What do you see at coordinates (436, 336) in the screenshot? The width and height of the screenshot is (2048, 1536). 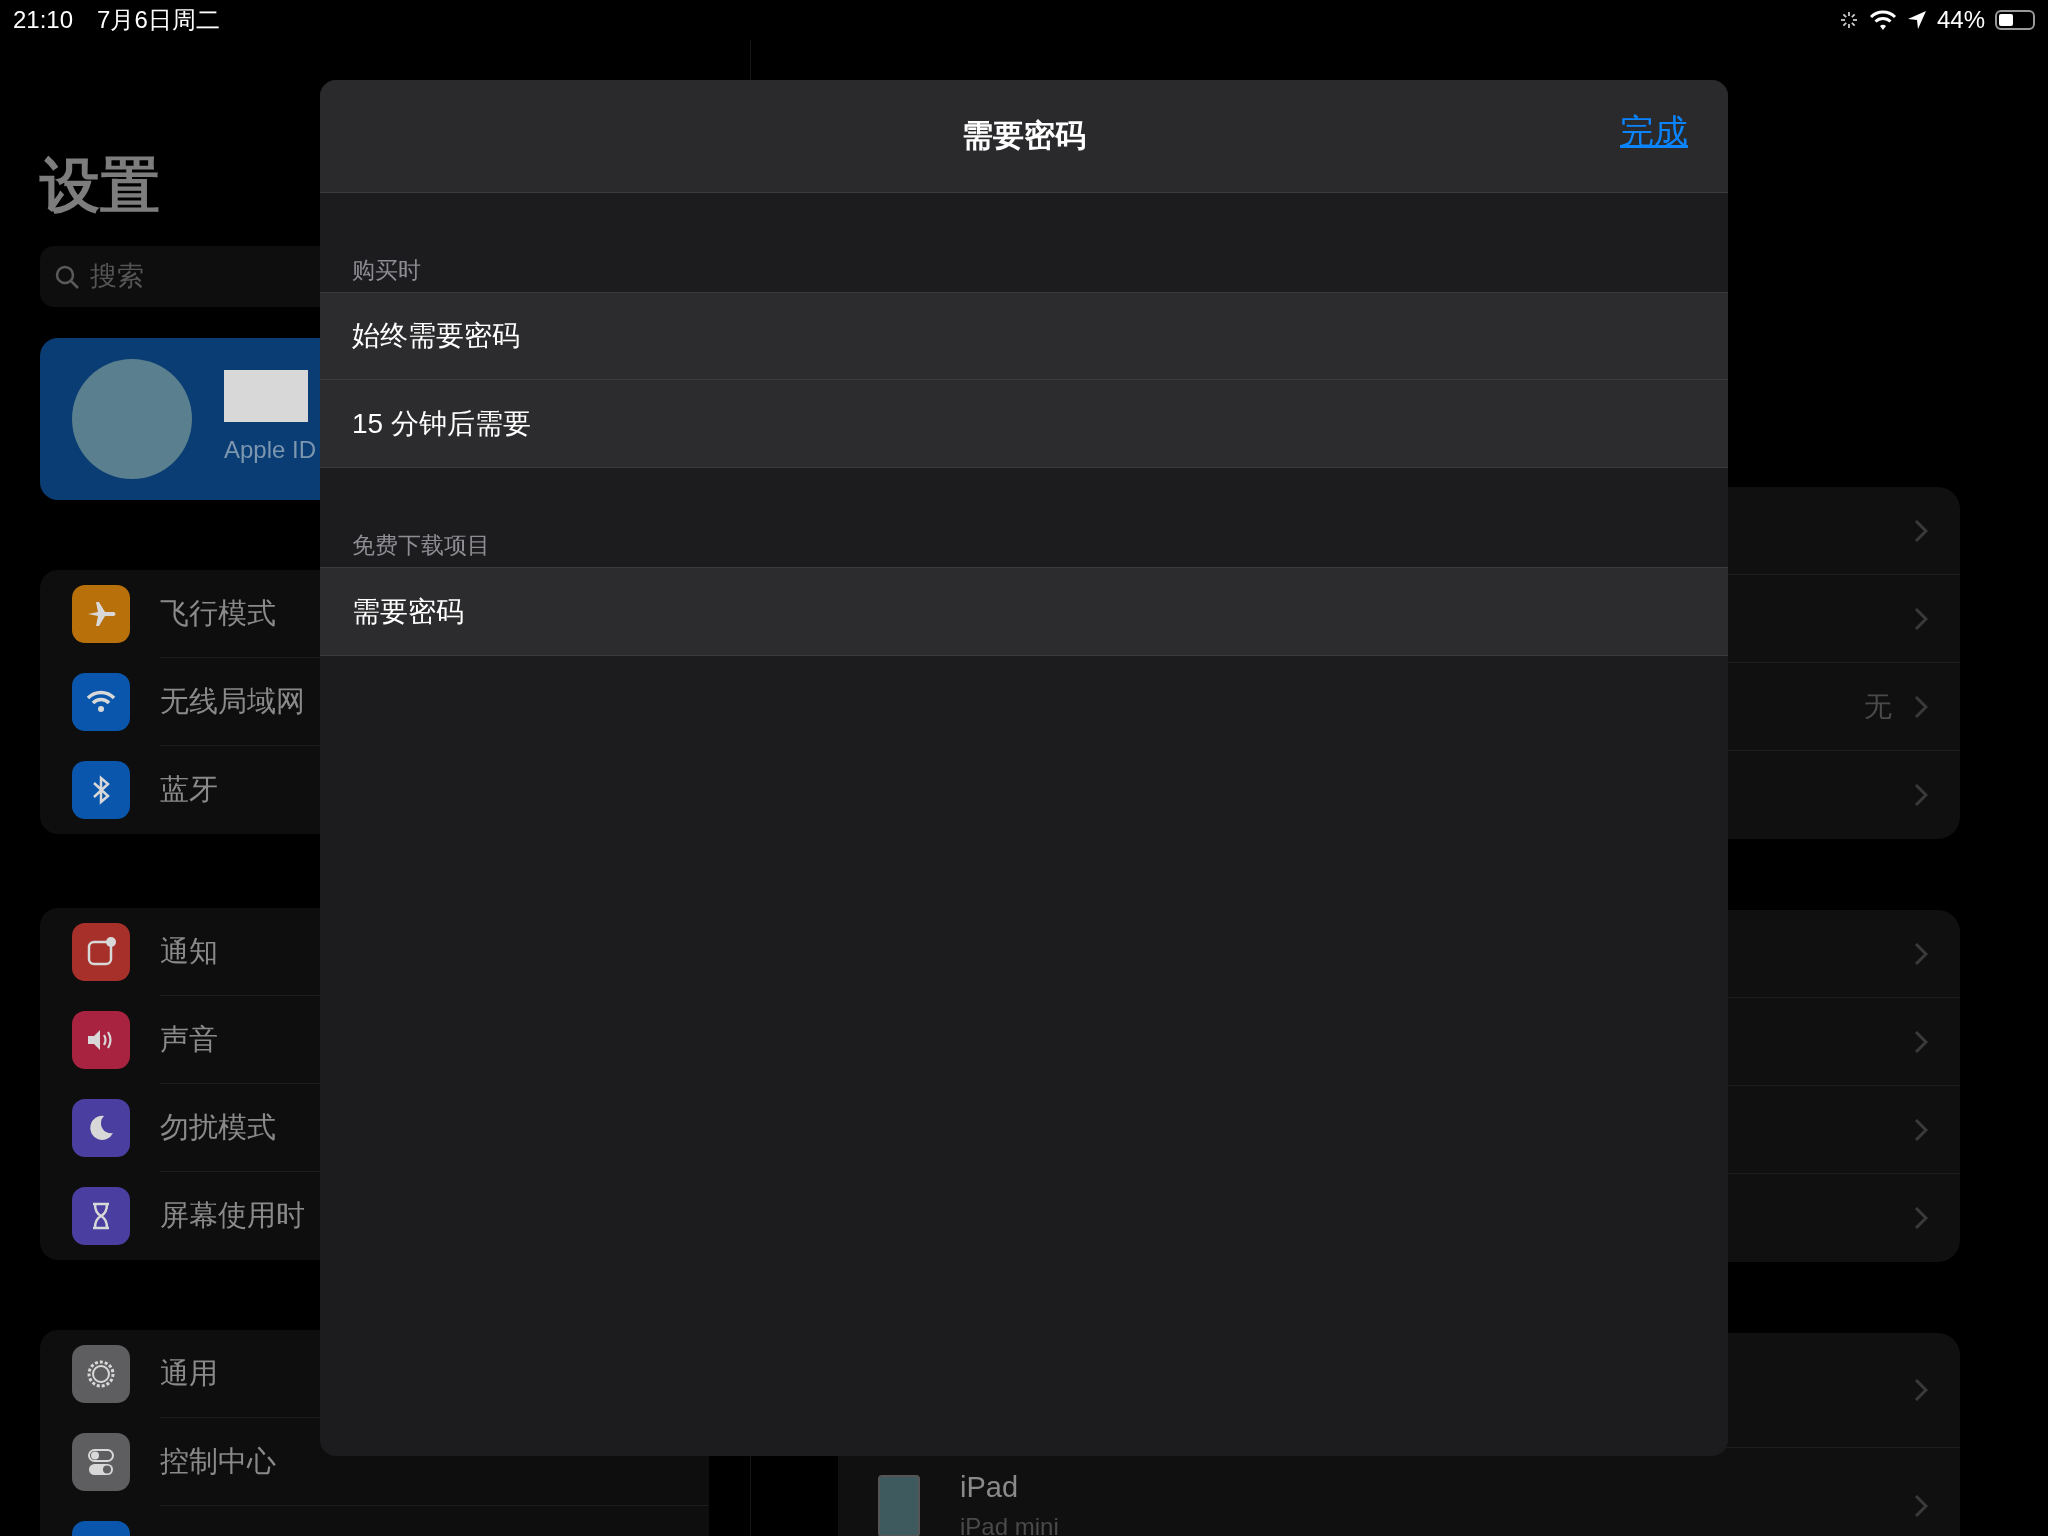 I see `option-item: 始终需要密码` at bounding box center [436, 336].